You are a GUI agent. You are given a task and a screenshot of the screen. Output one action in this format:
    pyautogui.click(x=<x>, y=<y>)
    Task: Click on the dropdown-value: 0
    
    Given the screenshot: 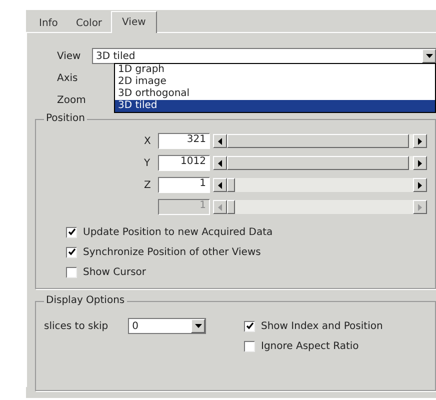 What is the action you would take?
    pyautogui.click(x=135, y=326)
    